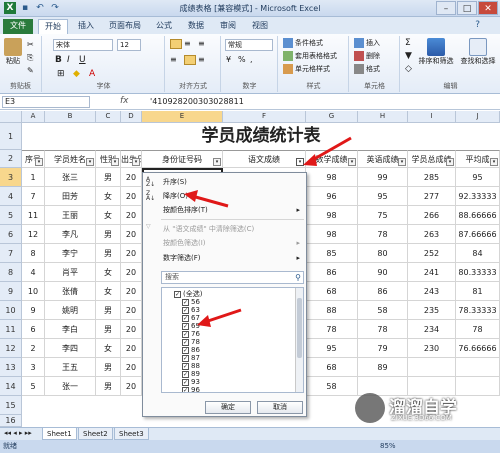 Image resolution: width=500 pixels, height=453 pixels. What do you see at coordinates (408, 69) in the screenshot?
I see `clear-icon: ◇` at bounding box center [408, 69].